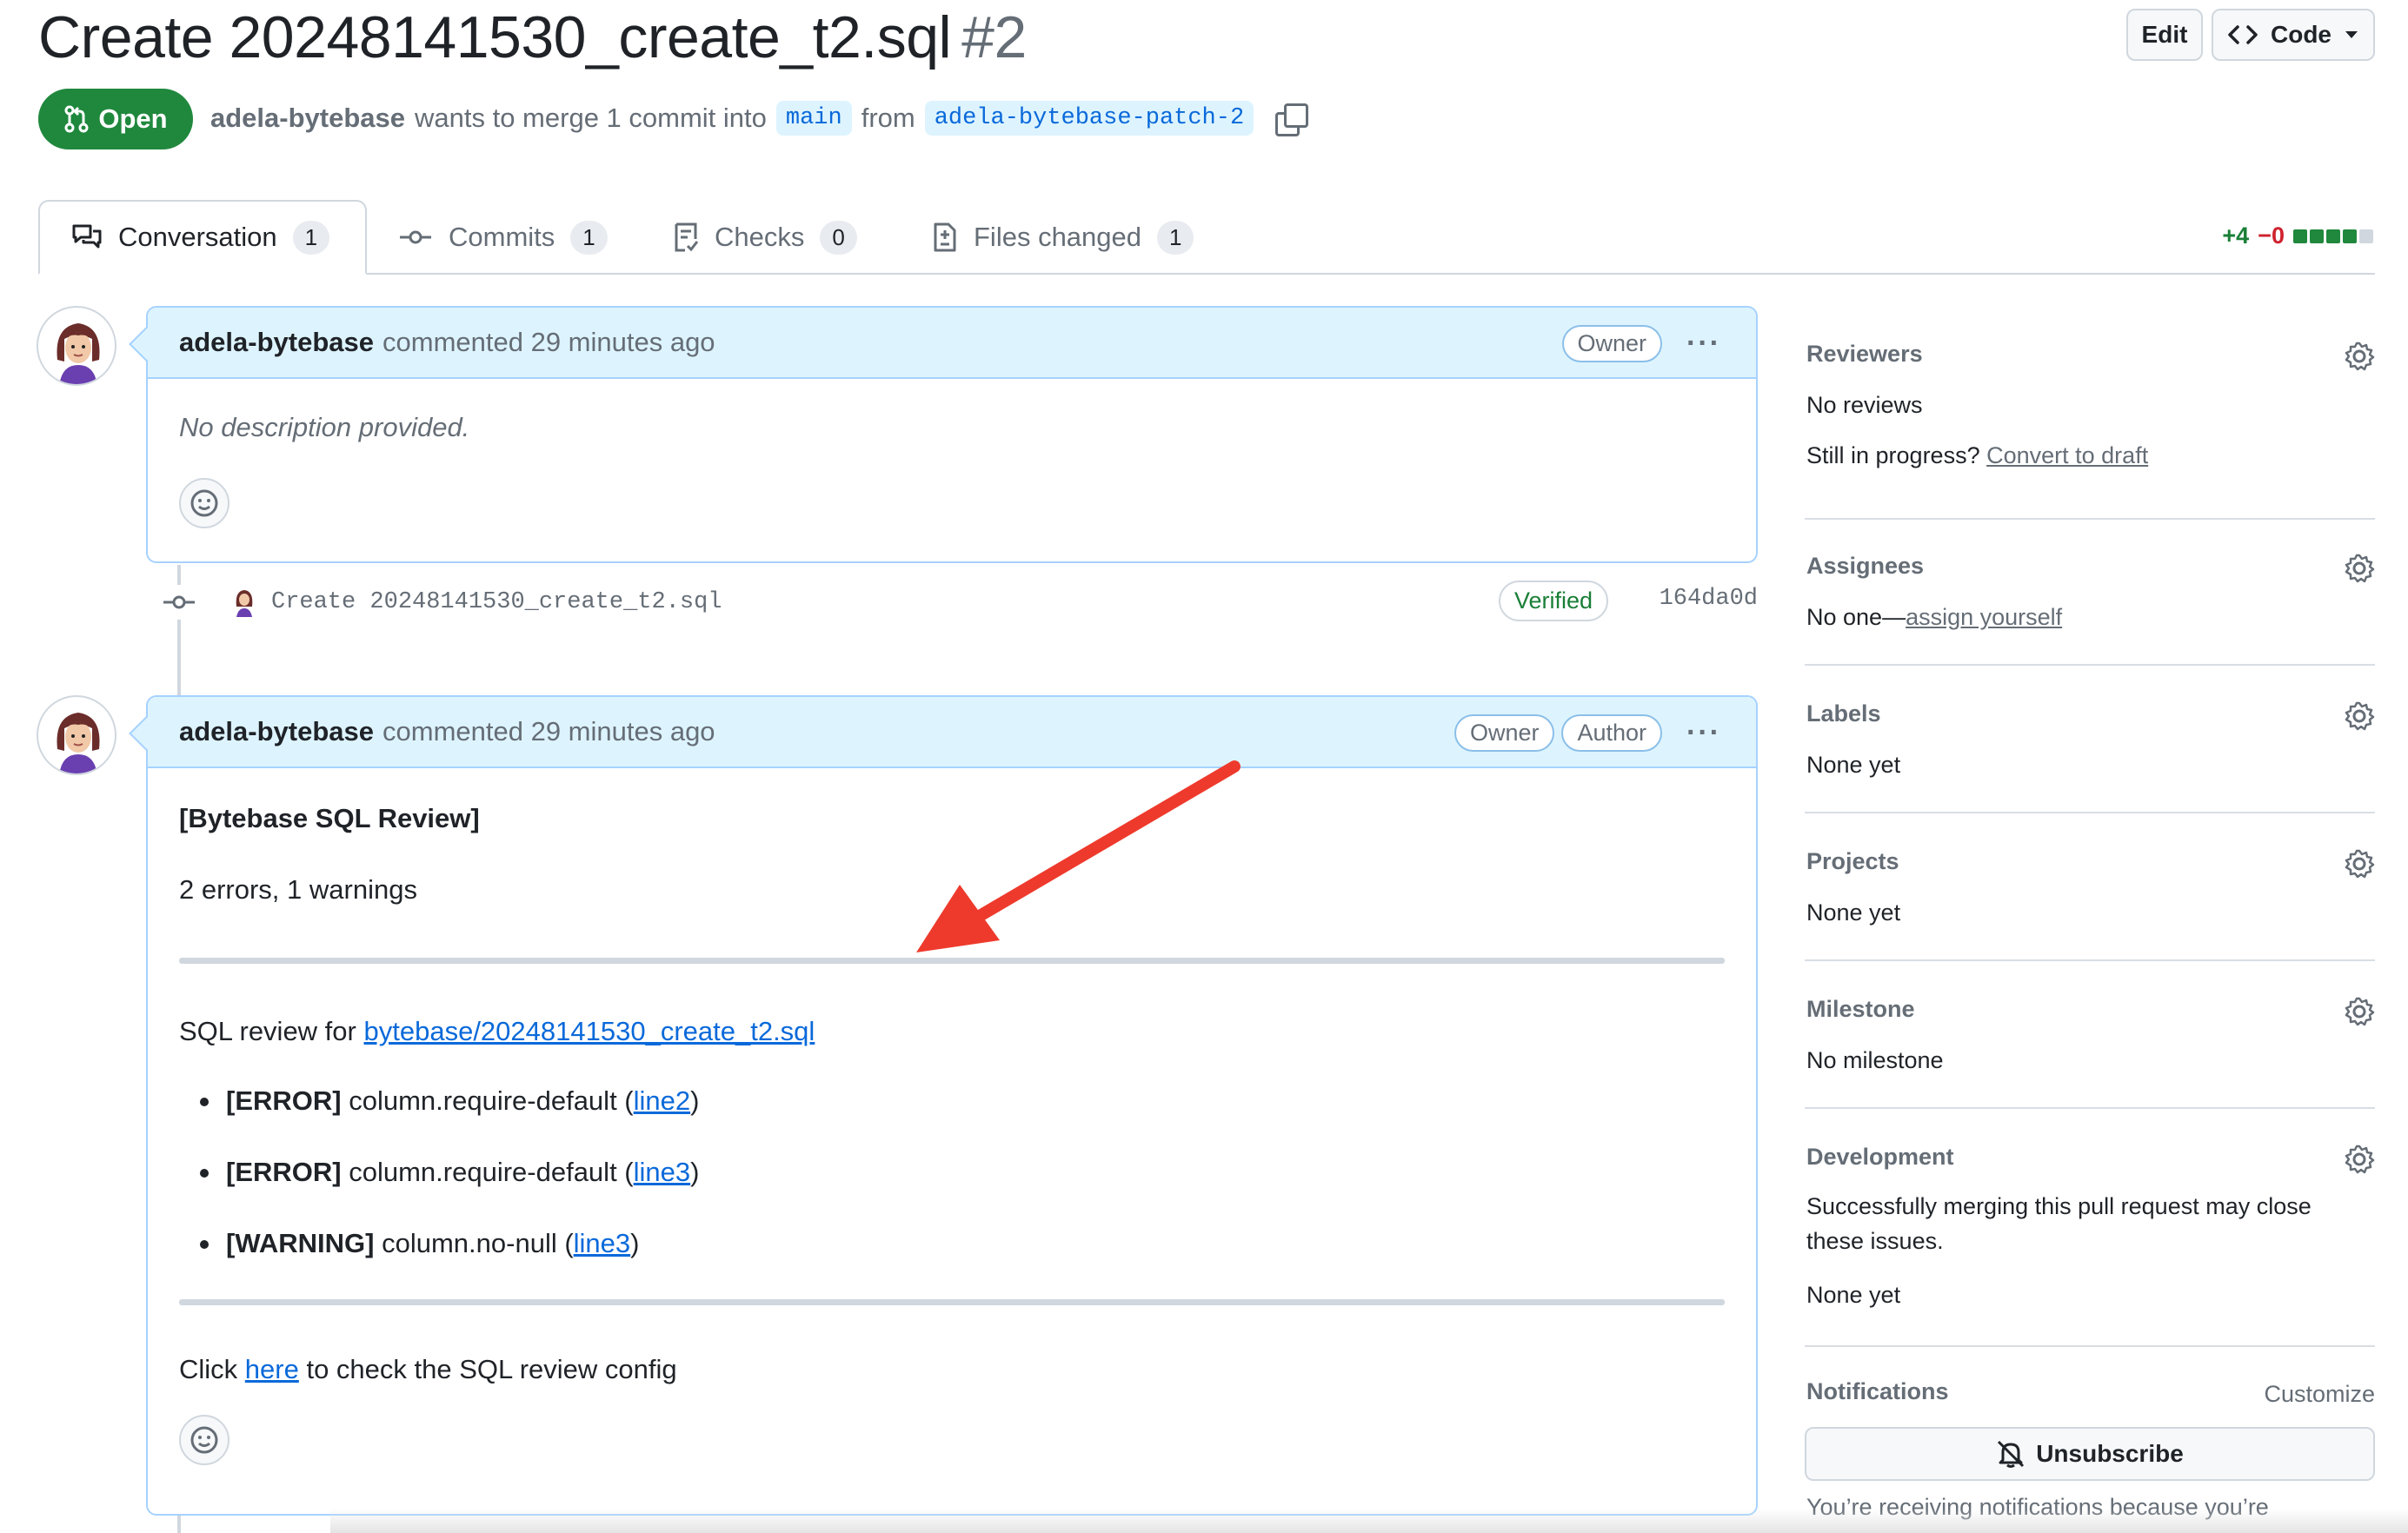 The width and height of the screenshot is (2408, 1533). Describe the element at coordinates (2090, 1048) in the screenshot. I see `sidebar-milestone: Milestone No milestone` at that location.